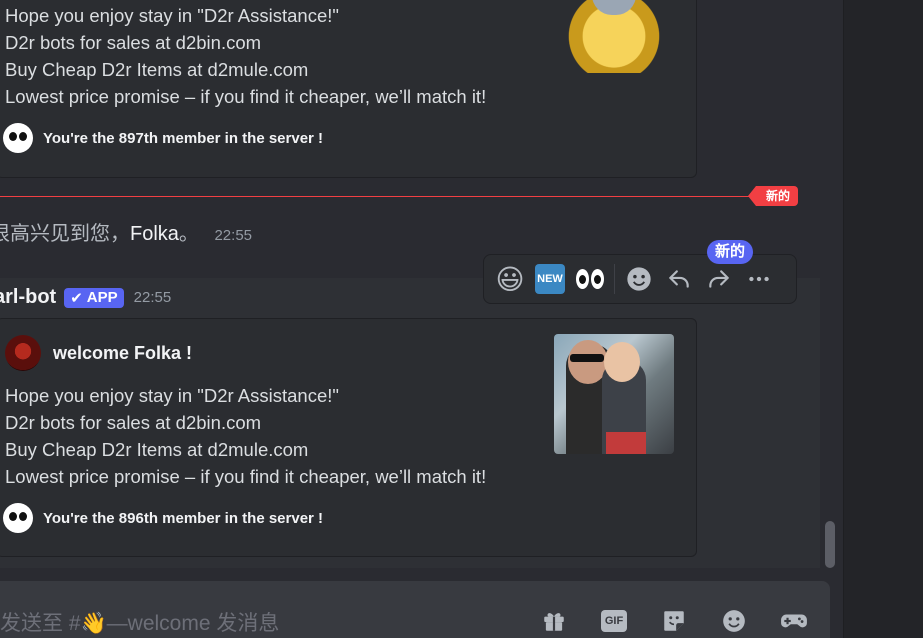 The width and height of the screenshot is (923, 638). I want to click on composer-placeholder: 发送至 #👋—welcome 发消息, so click(139, 622).